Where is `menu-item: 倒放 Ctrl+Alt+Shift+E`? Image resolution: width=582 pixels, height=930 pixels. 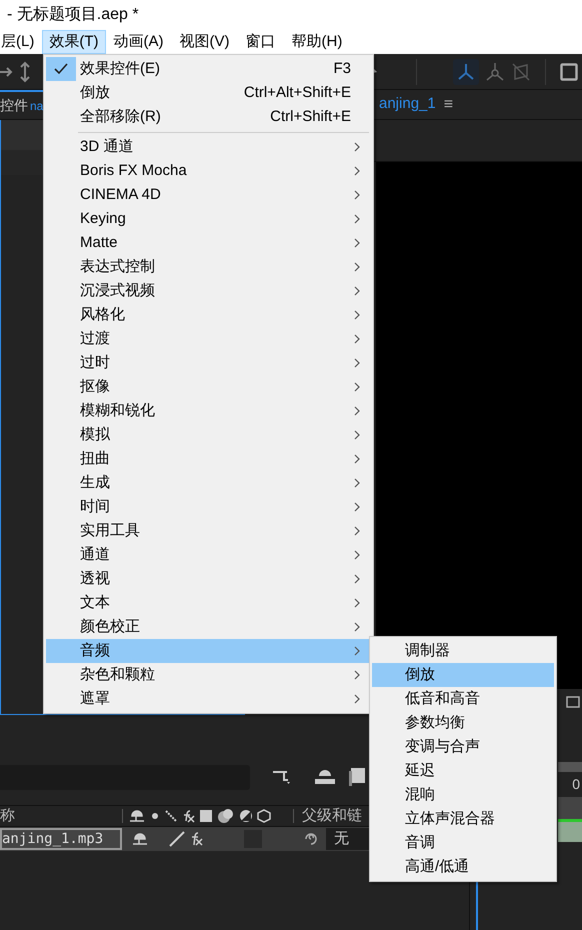
menu-item: 倒放 Ctrl+Alt+Shift+E is located at coordinates (208, 93).